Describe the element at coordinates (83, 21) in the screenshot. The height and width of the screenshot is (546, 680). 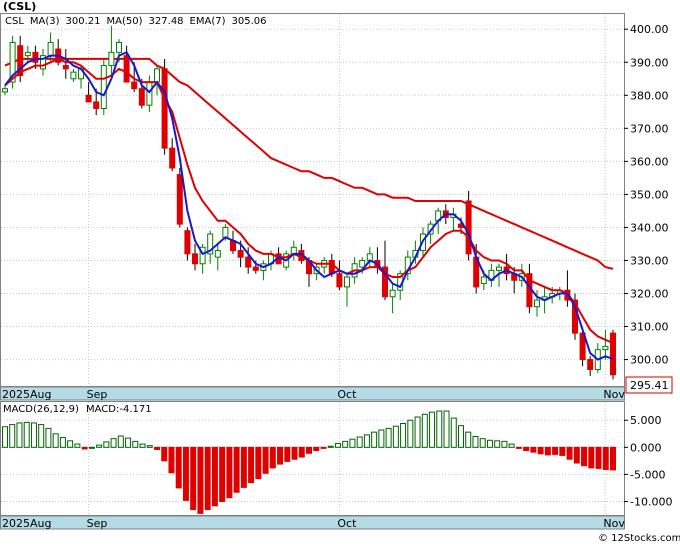
I see `legend-item: 300.21` at that location.